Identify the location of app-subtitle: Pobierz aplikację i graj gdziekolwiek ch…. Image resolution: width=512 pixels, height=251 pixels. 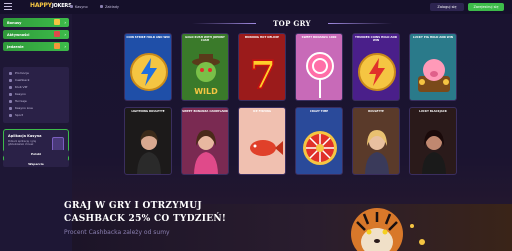
(22, 143).